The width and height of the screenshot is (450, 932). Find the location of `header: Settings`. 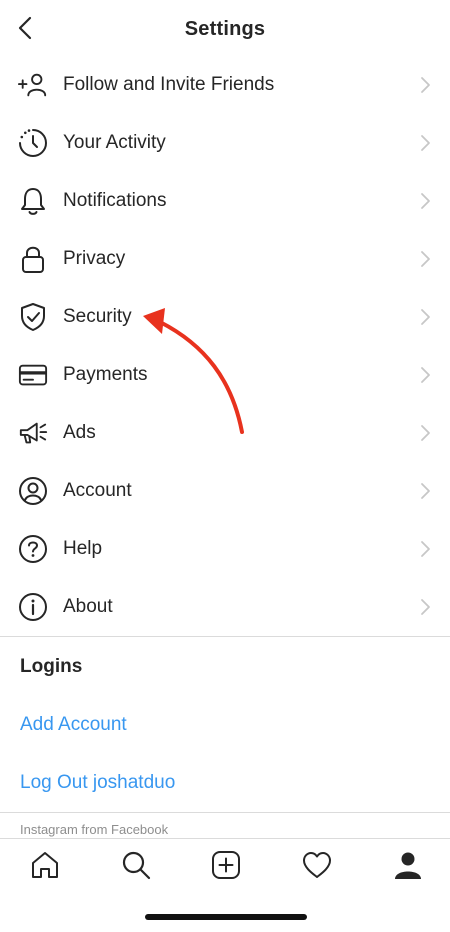

header: Settings is located at coordinates (225, 29).